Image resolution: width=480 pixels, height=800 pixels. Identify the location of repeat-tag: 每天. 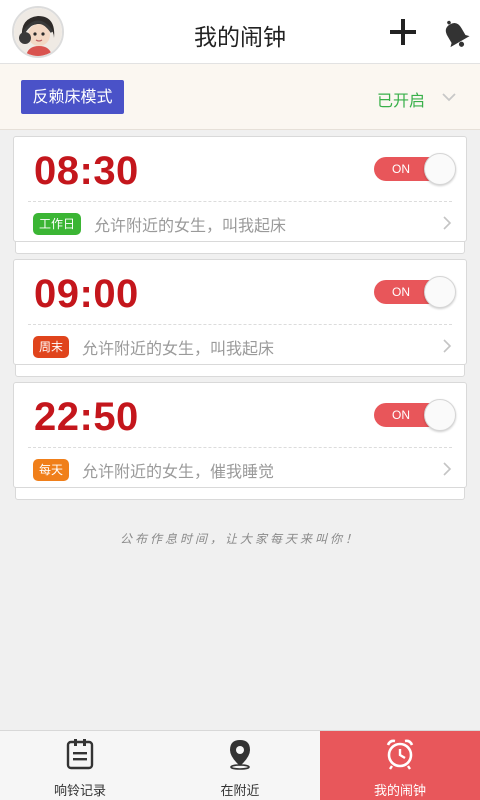
(51, 470).